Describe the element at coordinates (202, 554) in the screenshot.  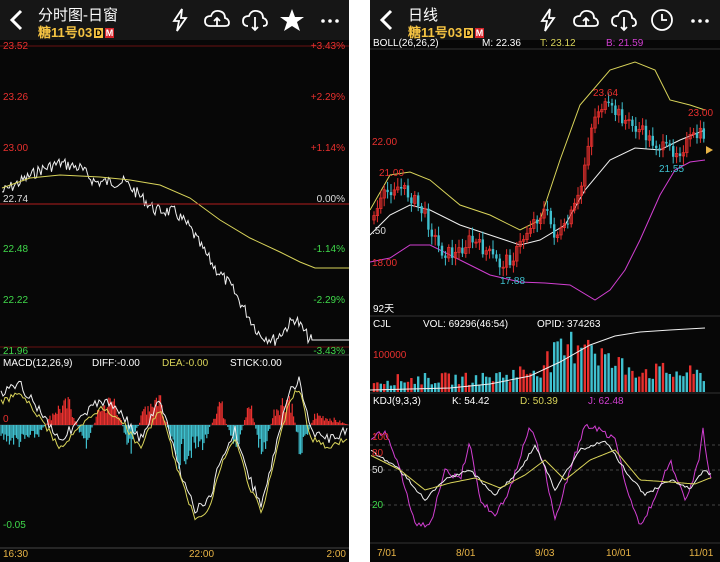
I see `time-label-mid: 22:00` at that location.